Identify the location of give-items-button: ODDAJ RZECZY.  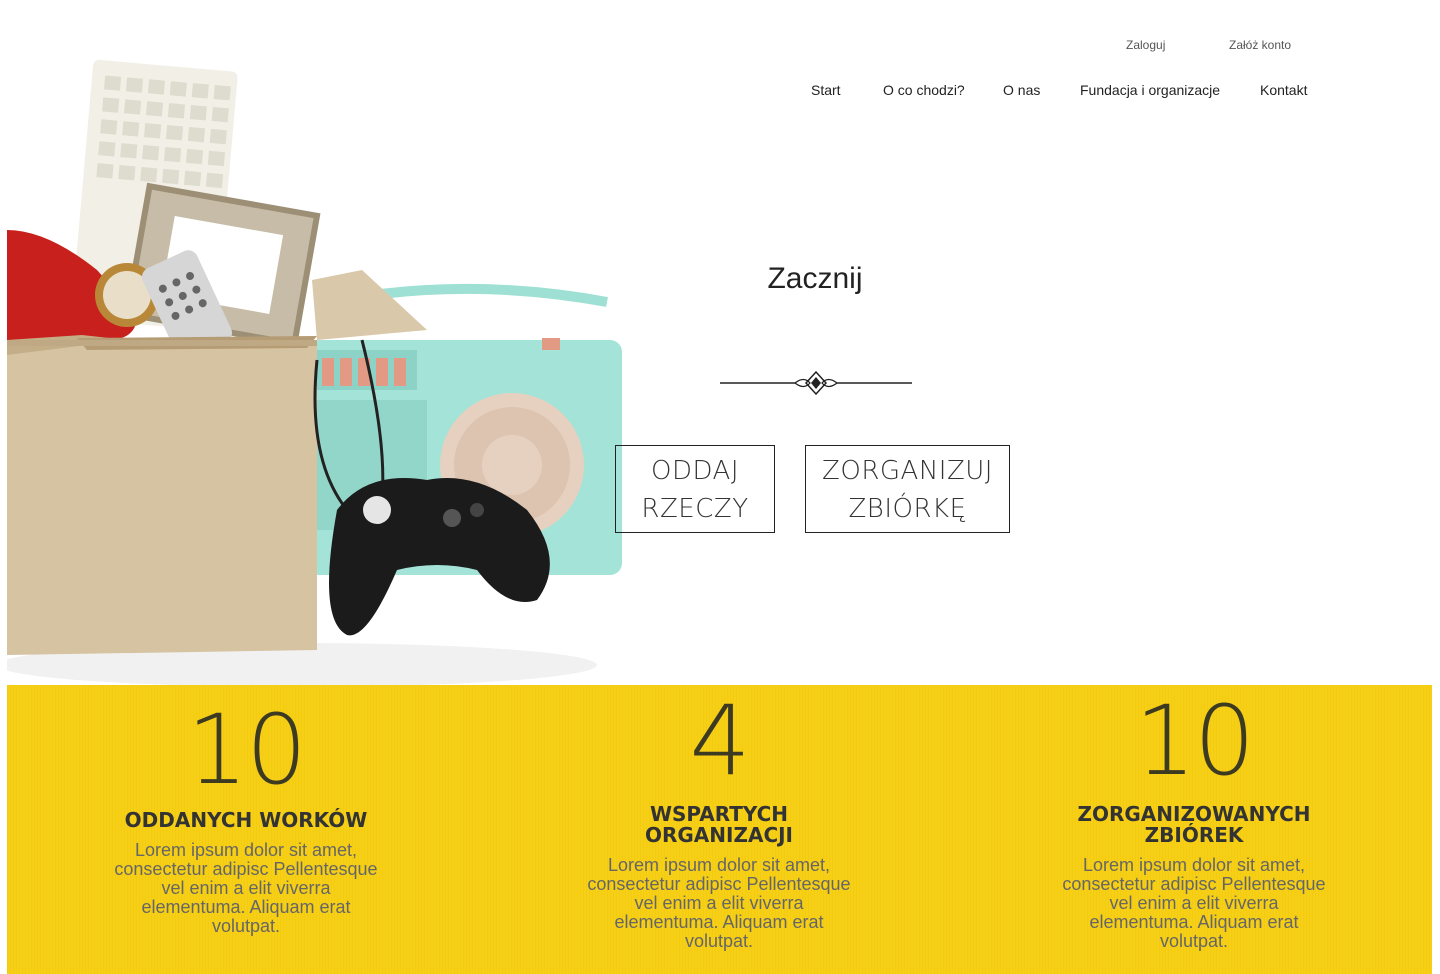
(695, 489).